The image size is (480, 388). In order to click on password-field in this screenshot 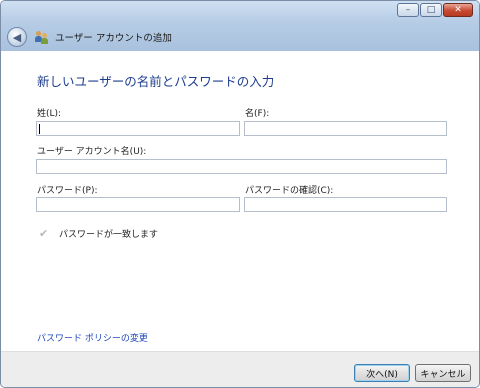, I will do `click(138, 204)`.